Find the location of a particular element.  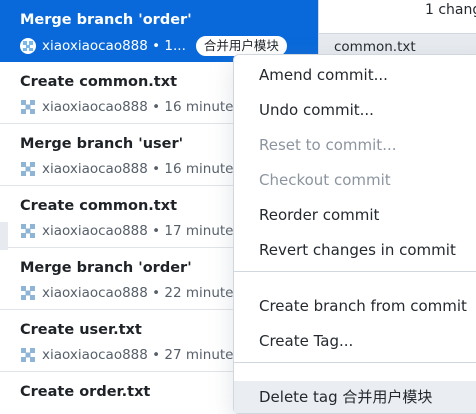

menu-item-checkout-commit: Checkout commit is located at coordinates (325, 180).